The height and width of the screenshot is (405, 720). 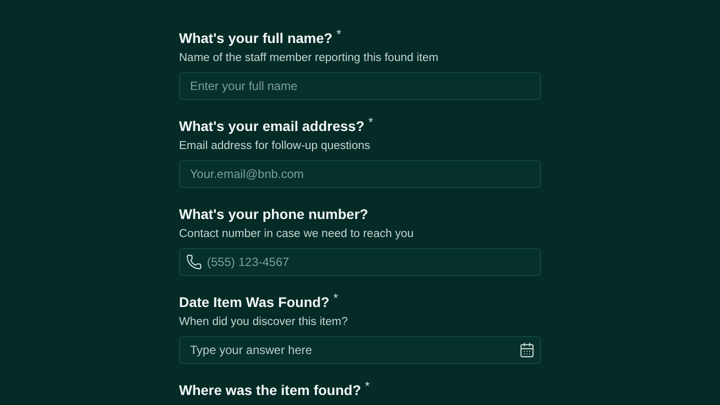 I want to click on input-field: Your.email@bnb.com, so click(x=360, y=174).